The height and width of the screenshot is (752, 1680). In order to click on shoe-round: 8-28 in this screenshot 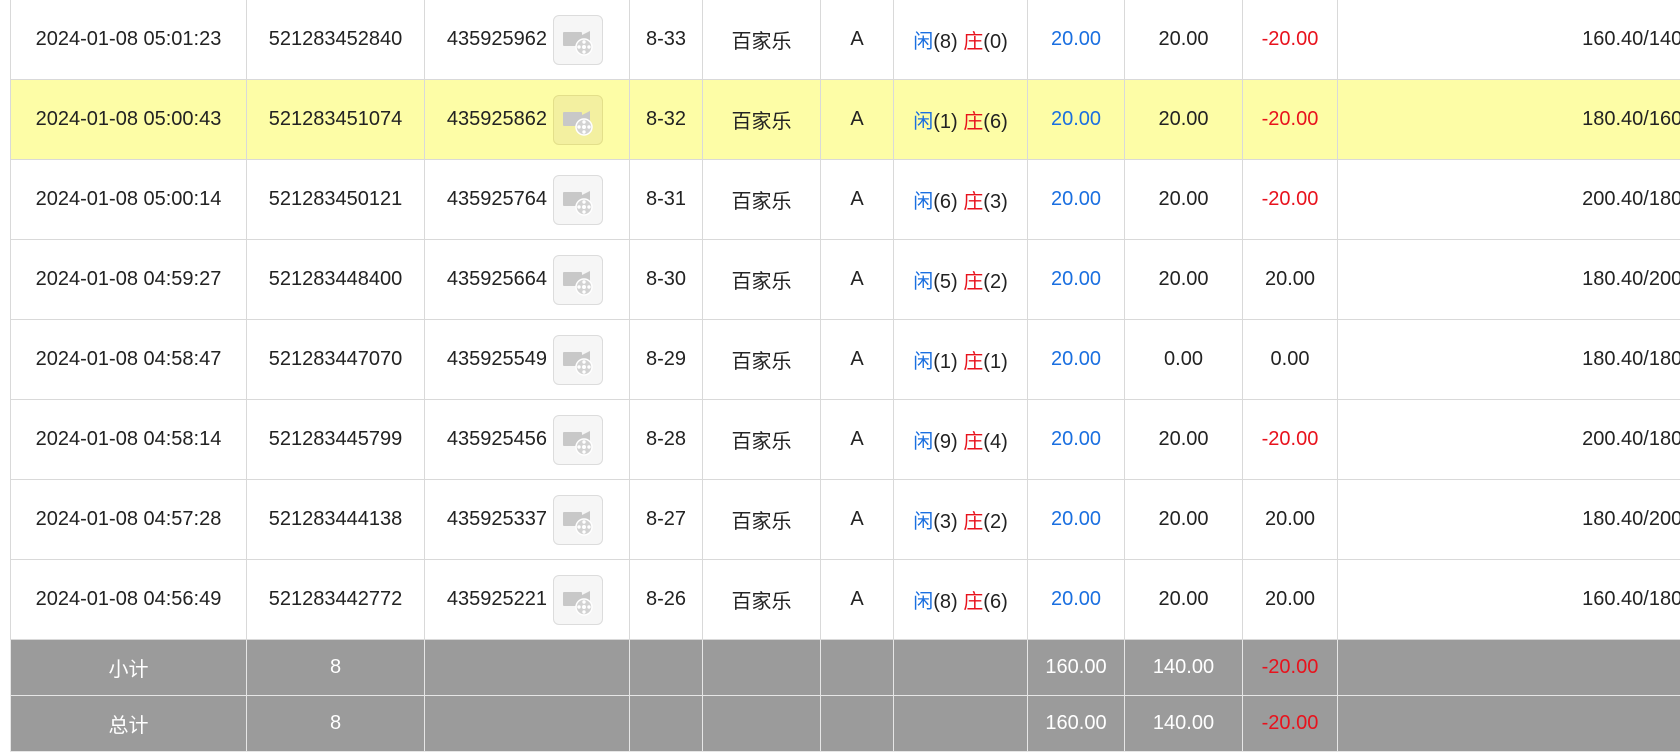, I will do `click(666, 440)`.